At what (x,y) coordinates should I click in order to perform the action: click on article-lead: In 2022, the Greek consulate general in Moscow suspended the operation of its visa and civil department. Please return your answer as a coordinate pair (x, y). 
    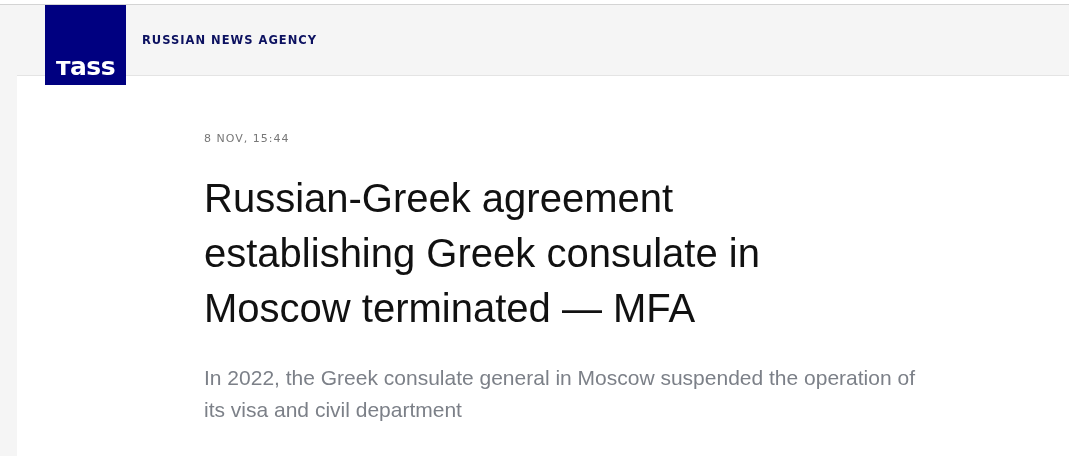
    Looking at the image, I should click on (560, 394).